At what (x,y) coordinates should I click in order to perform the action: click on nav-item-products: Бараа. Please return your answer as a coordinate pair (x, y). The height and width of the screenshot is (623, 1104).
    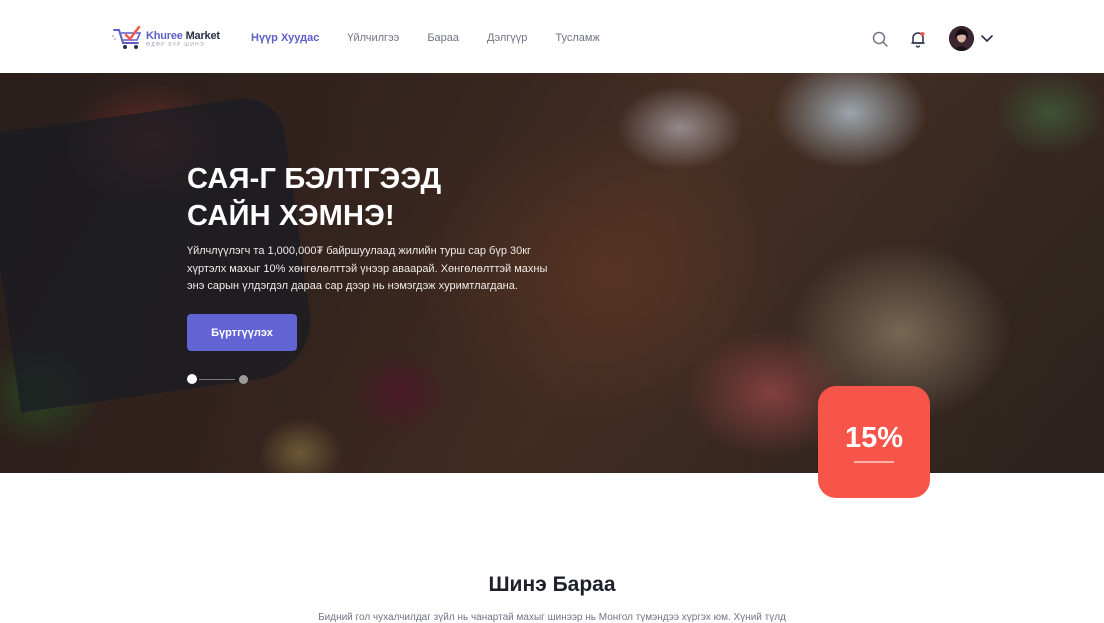
    Looking at the image, I should click on (443, 38).